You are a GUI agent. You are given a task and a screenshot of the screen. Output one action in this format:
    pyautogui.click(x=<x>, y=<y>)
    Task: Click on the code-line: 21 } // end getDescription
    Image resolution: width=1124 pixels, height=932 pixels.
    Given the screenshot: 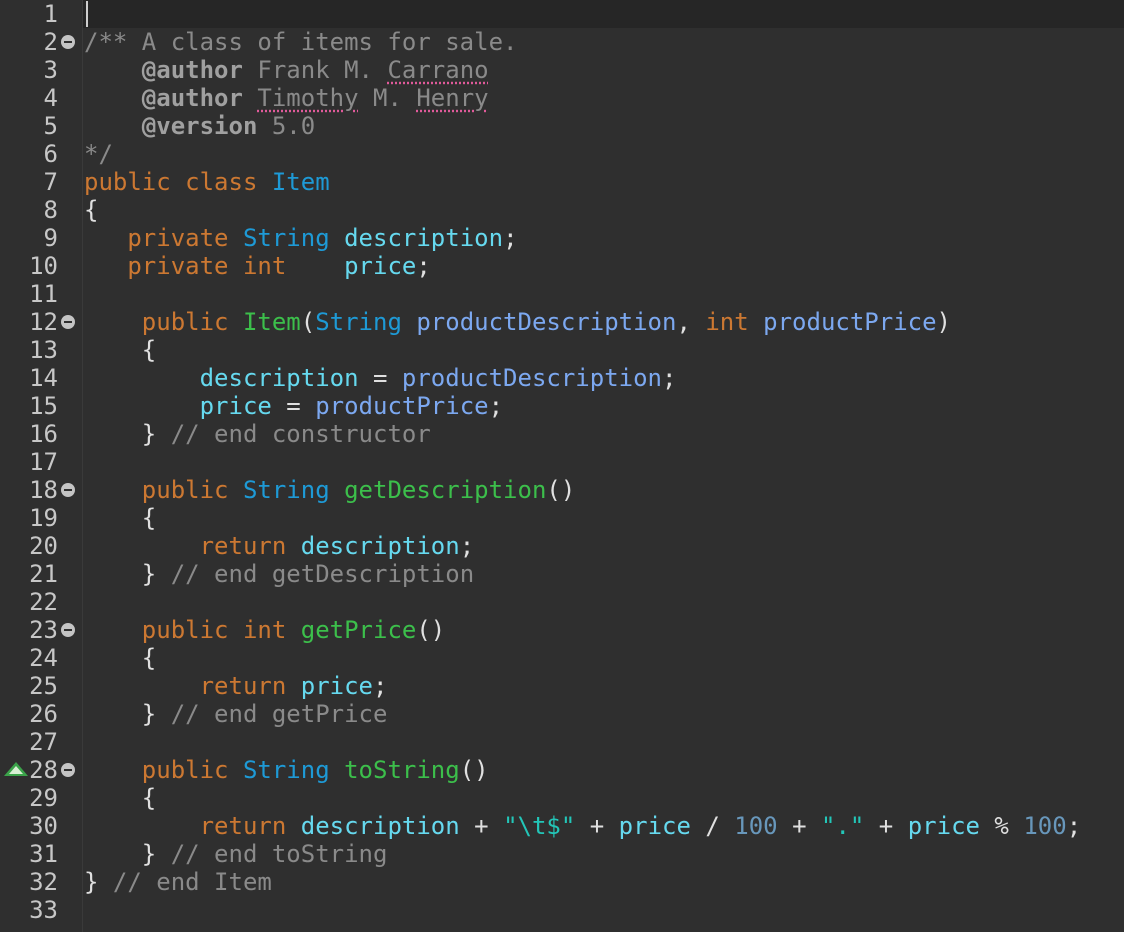 What is the action you would take?
    pyautogui.click(x=562, y=574)
    